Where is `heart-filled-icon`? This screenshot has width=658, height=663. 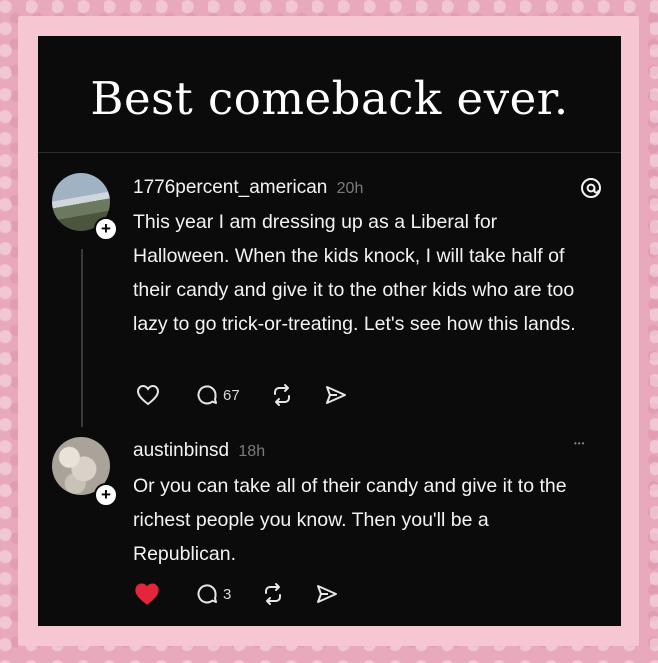
heart-filled-icon is located at coordinates (147, 594).